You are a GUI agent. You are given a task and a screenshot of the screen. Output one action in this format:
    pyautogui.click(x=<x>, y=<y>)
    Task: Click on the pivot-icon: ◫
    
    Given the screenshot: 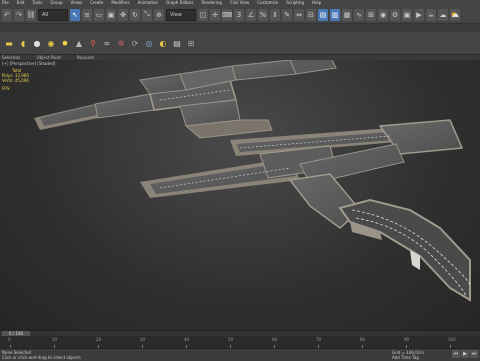 What is the action you would take?
    pyautogui.click(x=203, y=14)
    